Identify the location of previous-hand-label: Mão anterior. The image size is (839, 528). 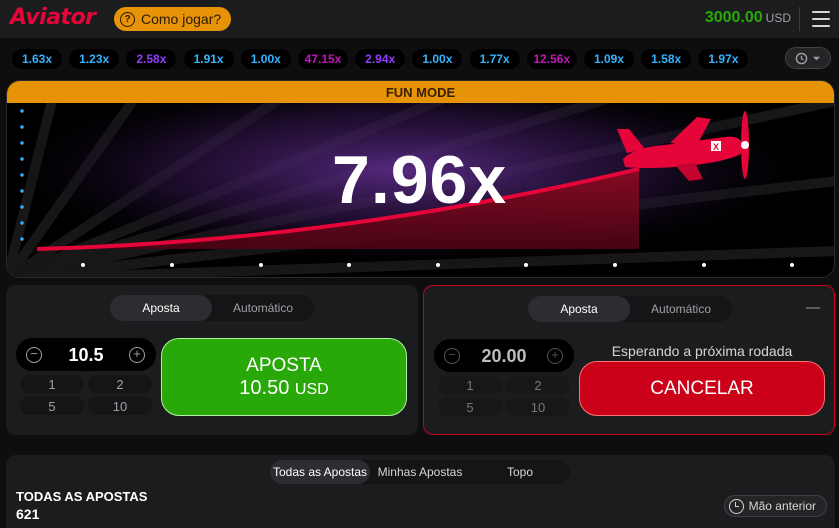
(782, 506).